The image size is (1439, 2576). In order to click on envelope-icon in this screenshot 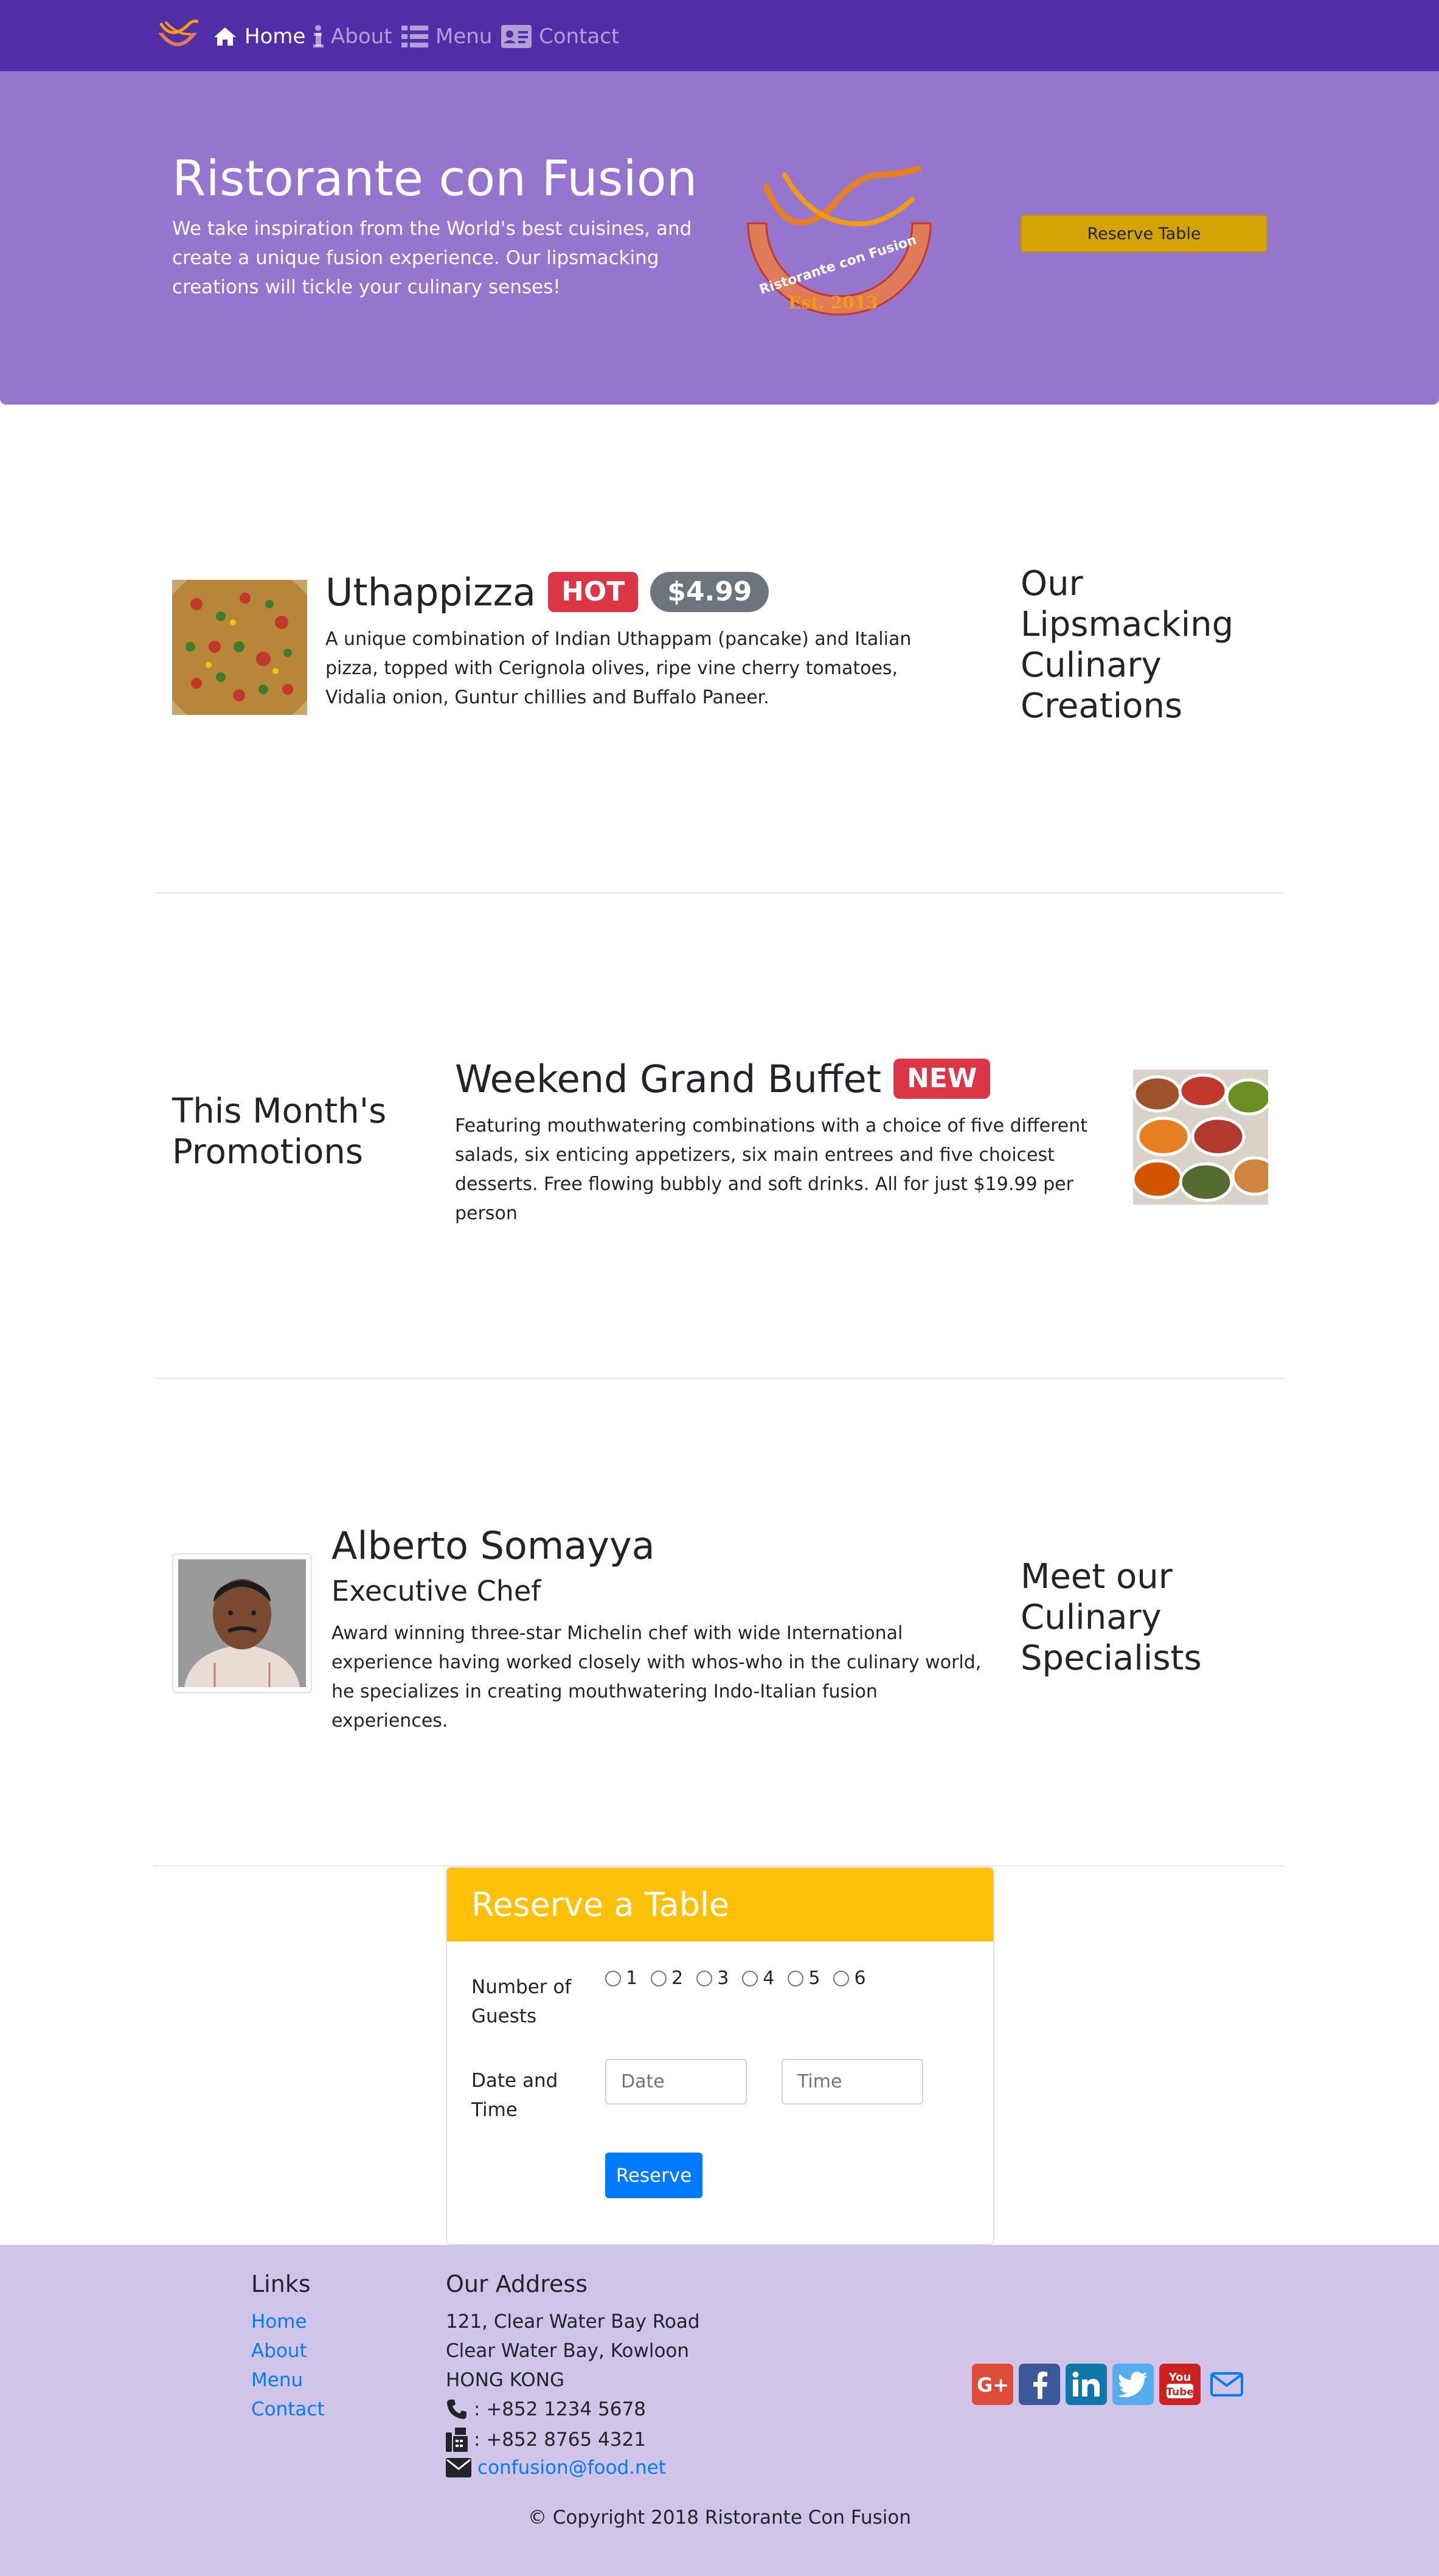, I will do `click(458, 2467)`.